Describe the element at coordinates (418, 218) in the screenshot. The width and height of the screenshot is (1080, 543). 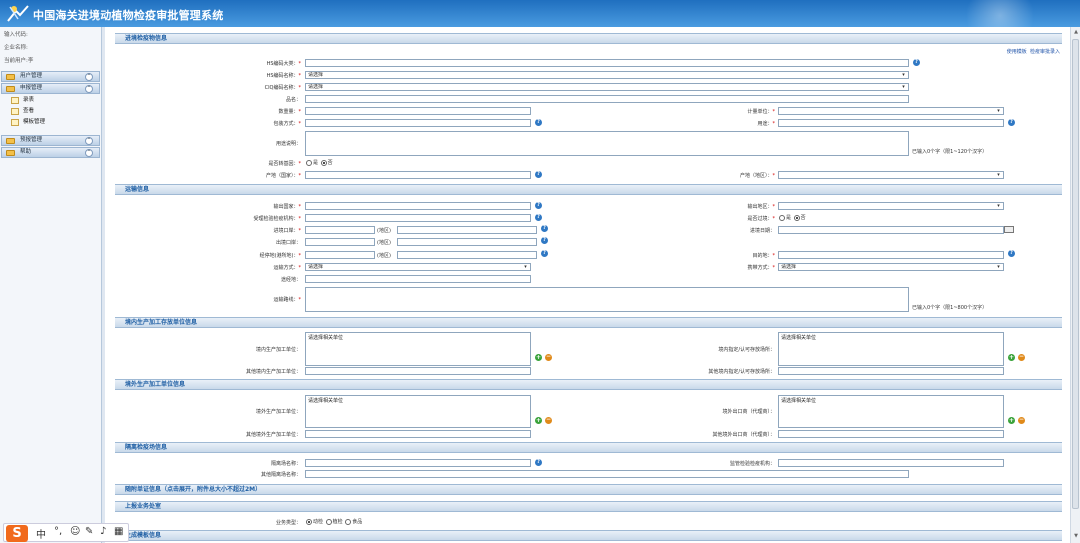
I see `inspect-org-input` at that location.